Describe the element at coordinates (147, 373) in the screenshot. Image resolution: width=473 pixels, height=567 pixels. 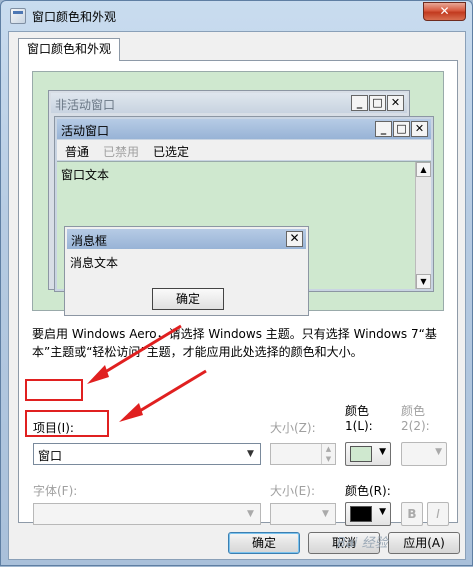
I see `annotation-arrows` at that location.